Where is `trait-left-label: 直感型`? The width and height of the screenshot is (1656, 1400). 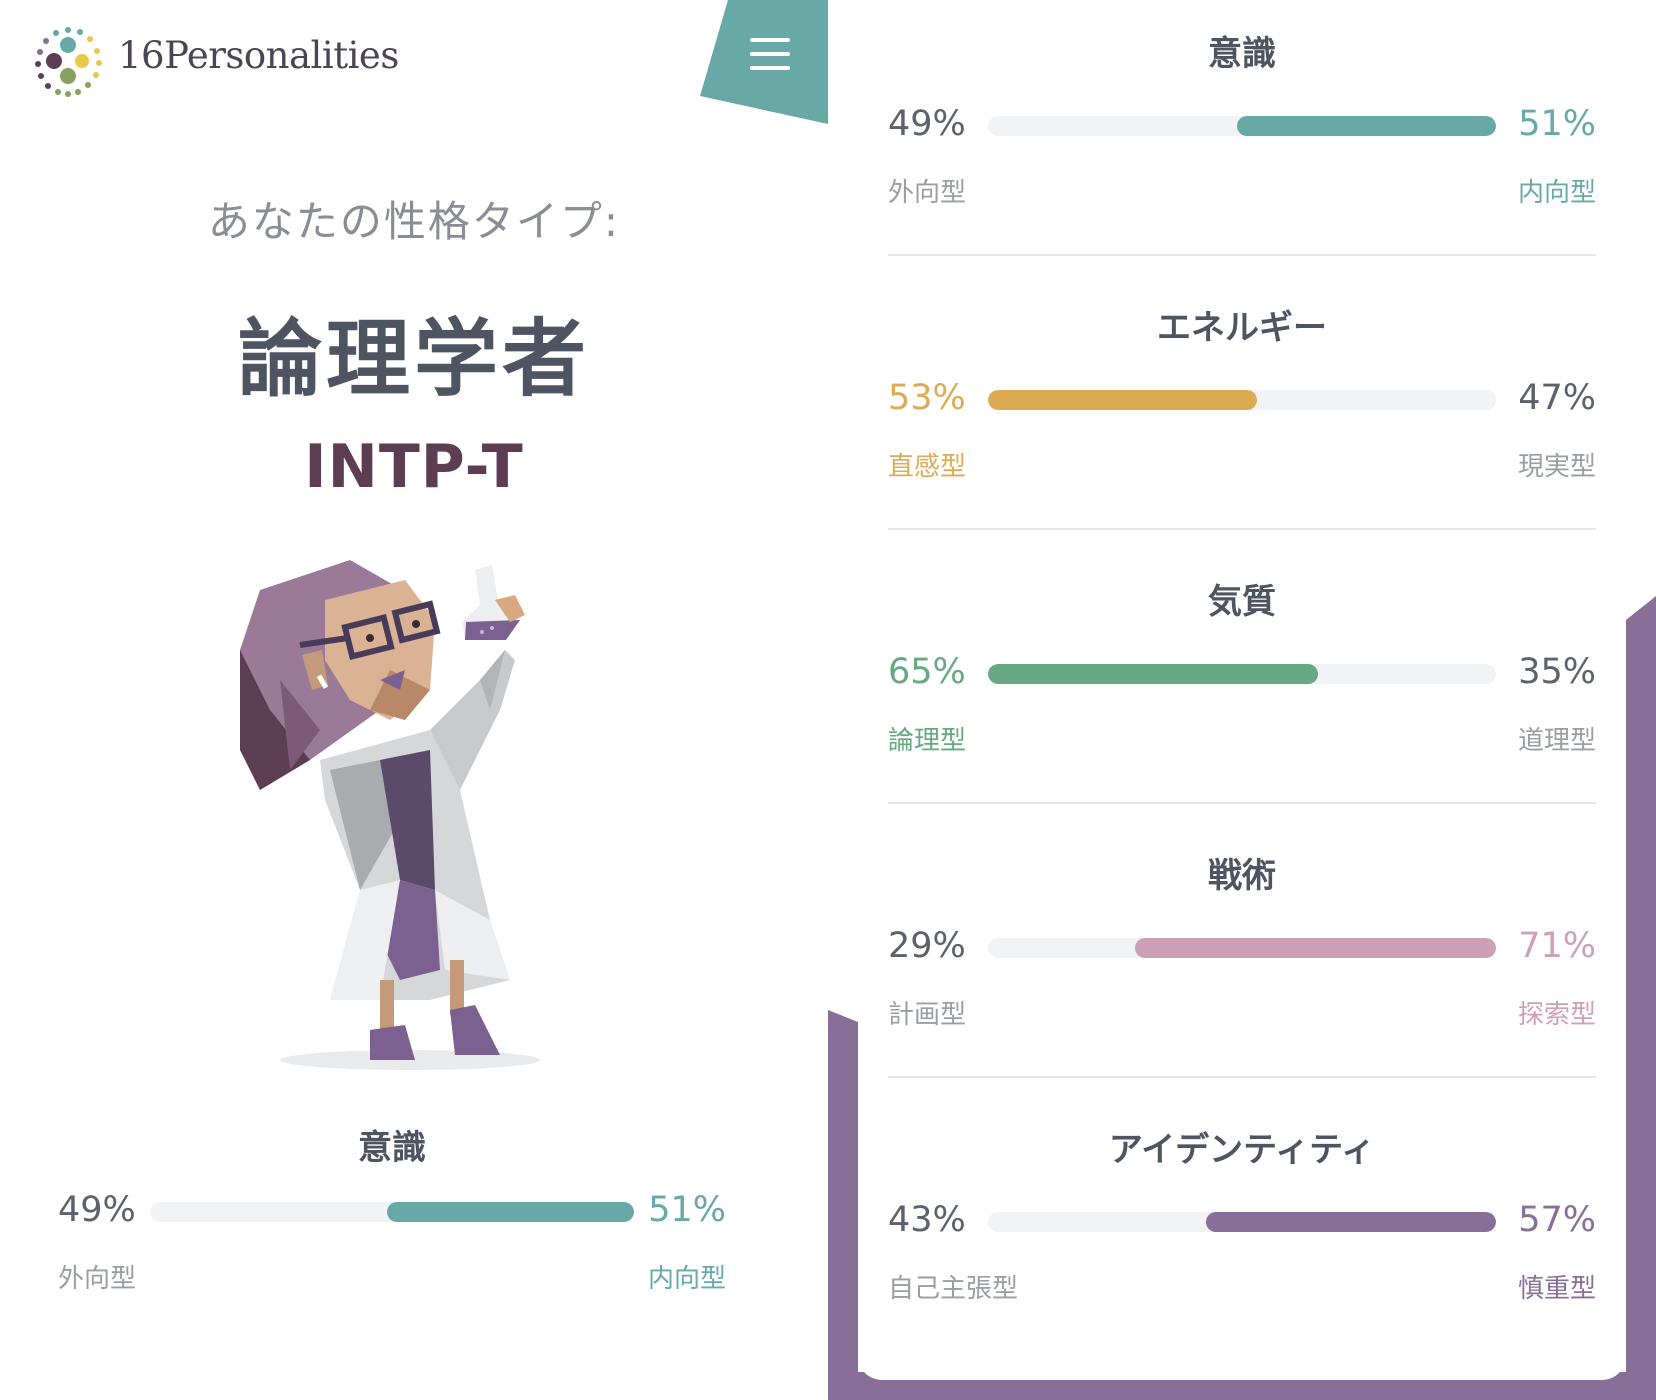 trait-left-label: 直感型 is located at coordinates (927, 467).